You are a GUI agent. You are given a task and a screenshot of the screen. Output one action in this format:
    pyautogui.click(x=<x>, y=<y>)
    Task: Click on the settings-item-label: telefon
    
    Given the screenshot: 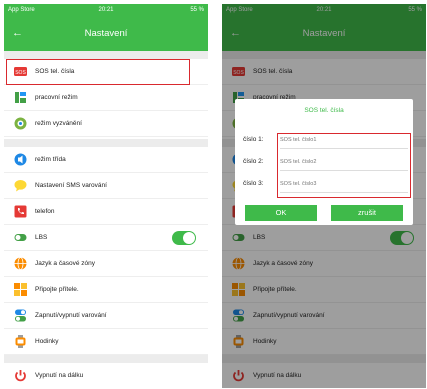 What is the action you would take?
    pyautogui.click(x=45, y=211)
    